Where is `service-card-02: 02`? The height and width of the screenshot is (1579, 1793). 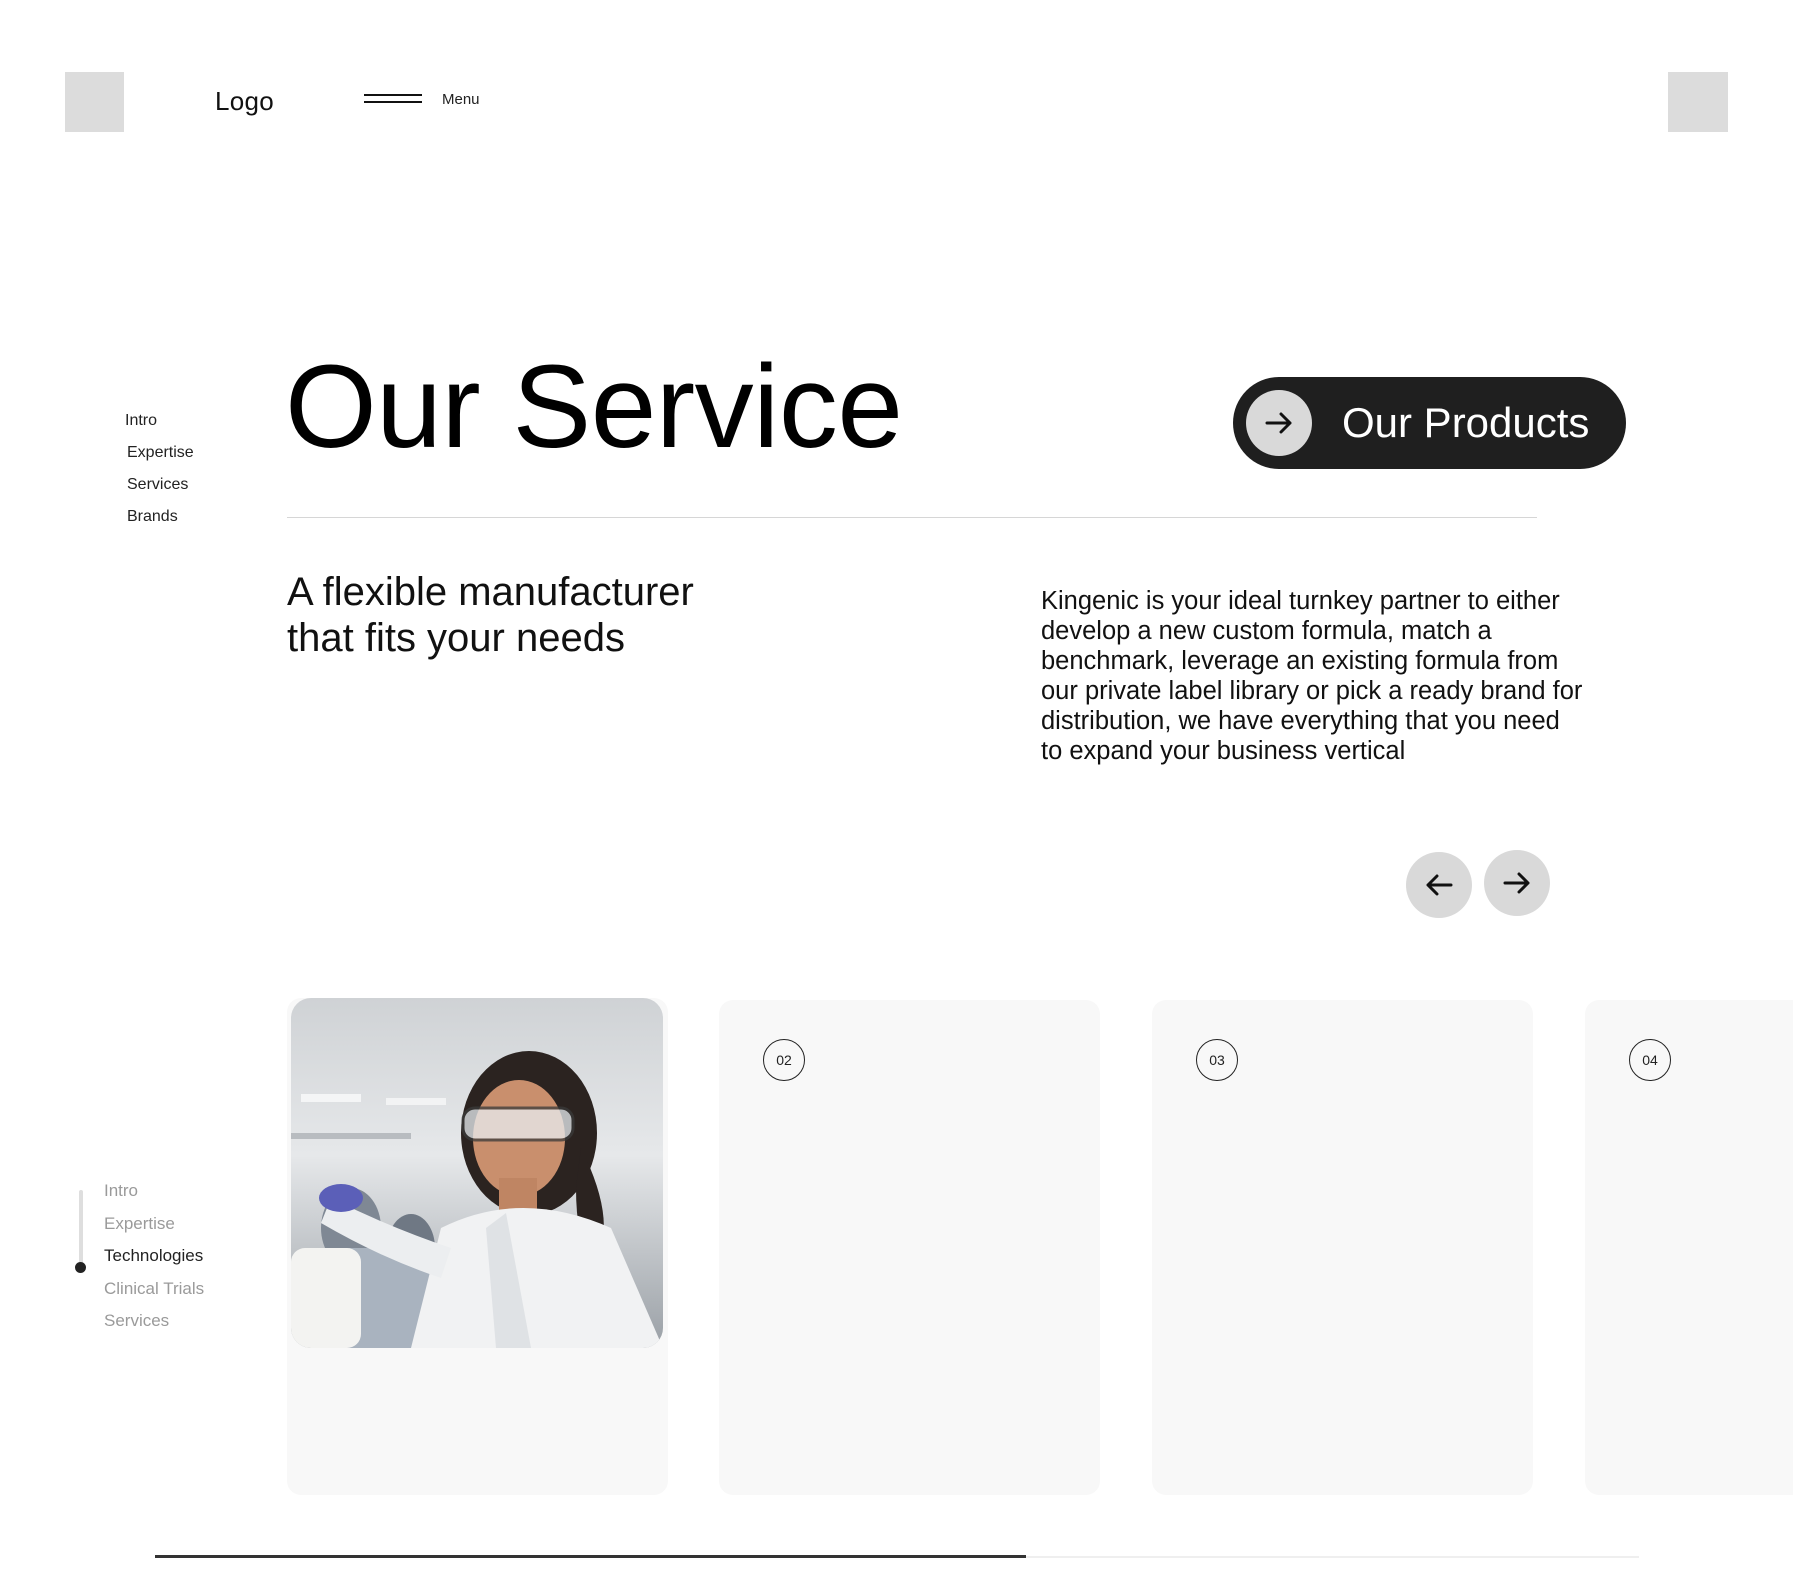
service-card-02: 02 is located at coordinates (909, 1247).